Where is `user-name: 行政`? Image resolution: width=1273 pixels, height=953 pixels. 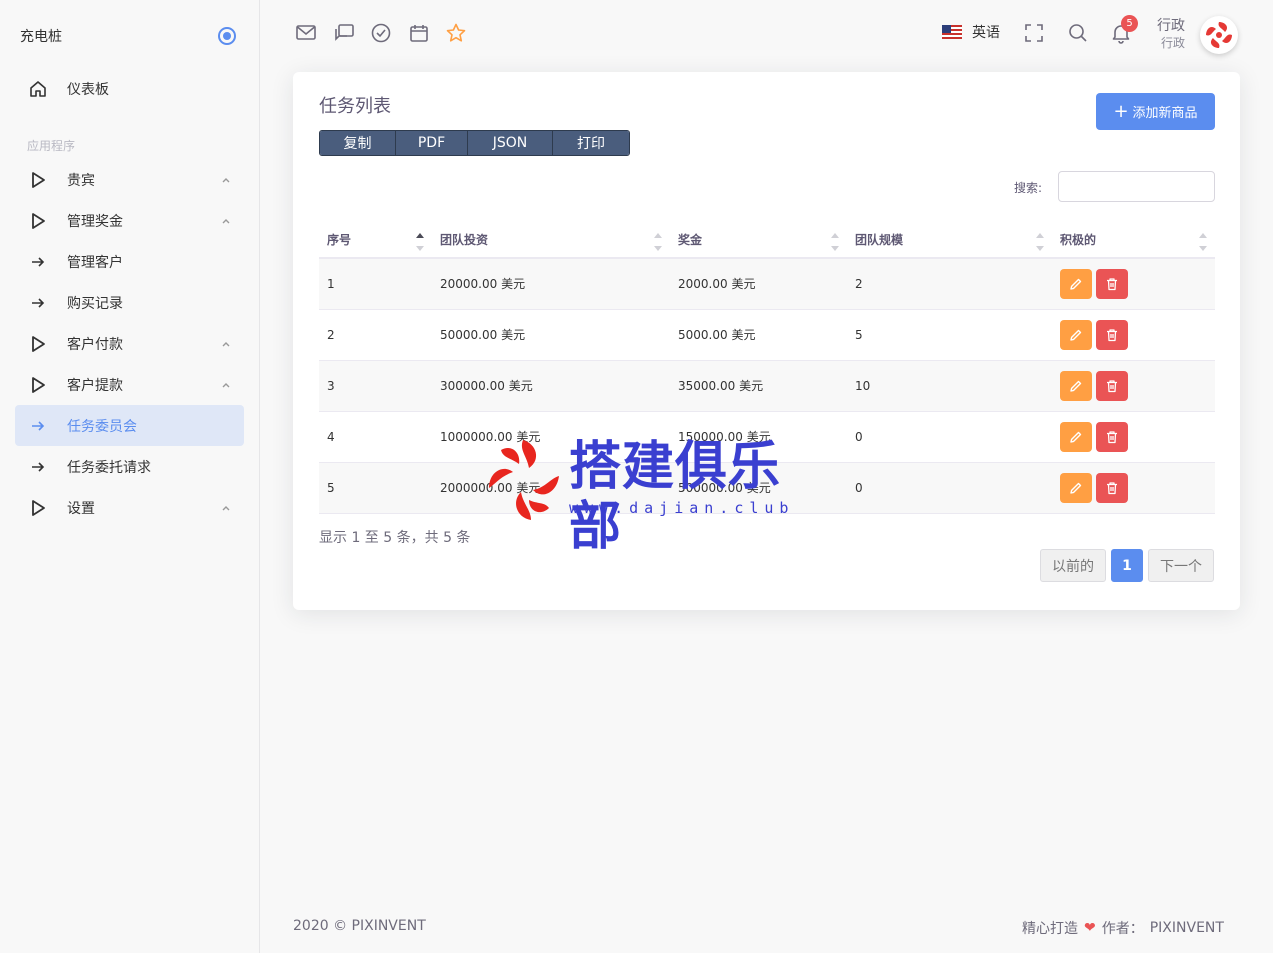
user-name: 行政 is located at coordinates (1171, 25).